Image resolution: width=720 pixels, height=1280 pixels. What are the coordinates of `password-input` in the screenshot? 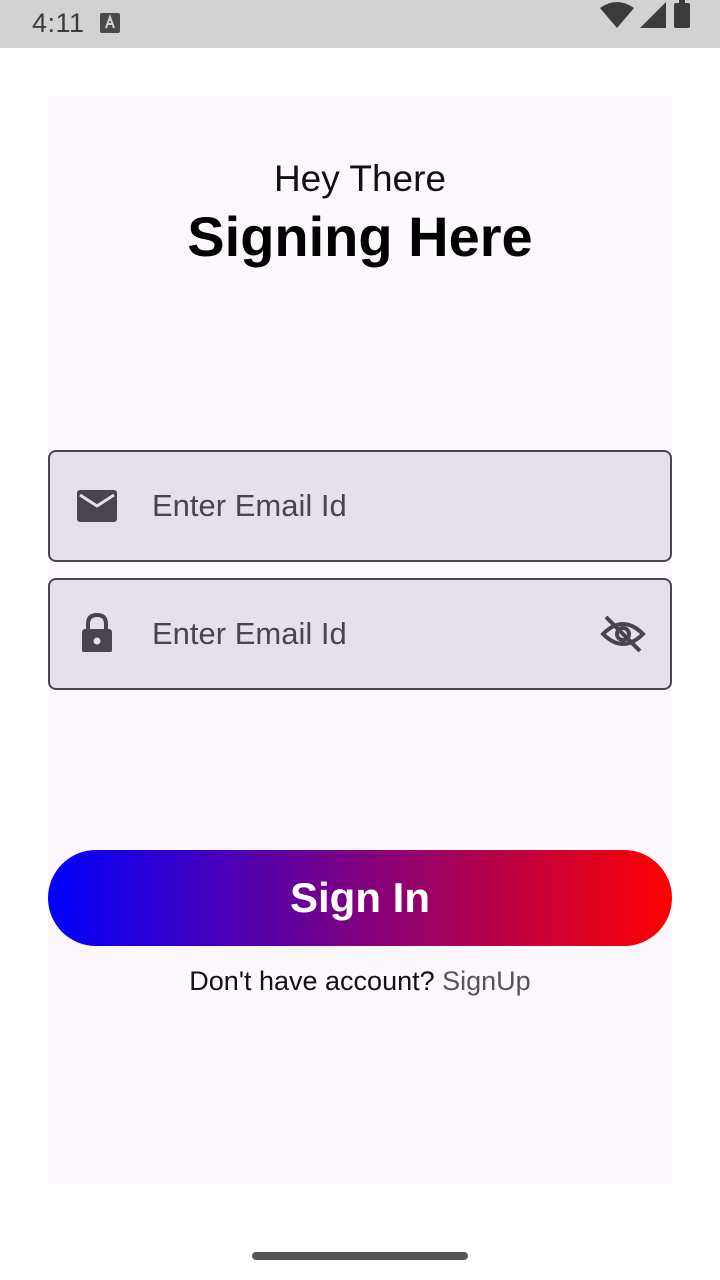 It's located at (367, 634).